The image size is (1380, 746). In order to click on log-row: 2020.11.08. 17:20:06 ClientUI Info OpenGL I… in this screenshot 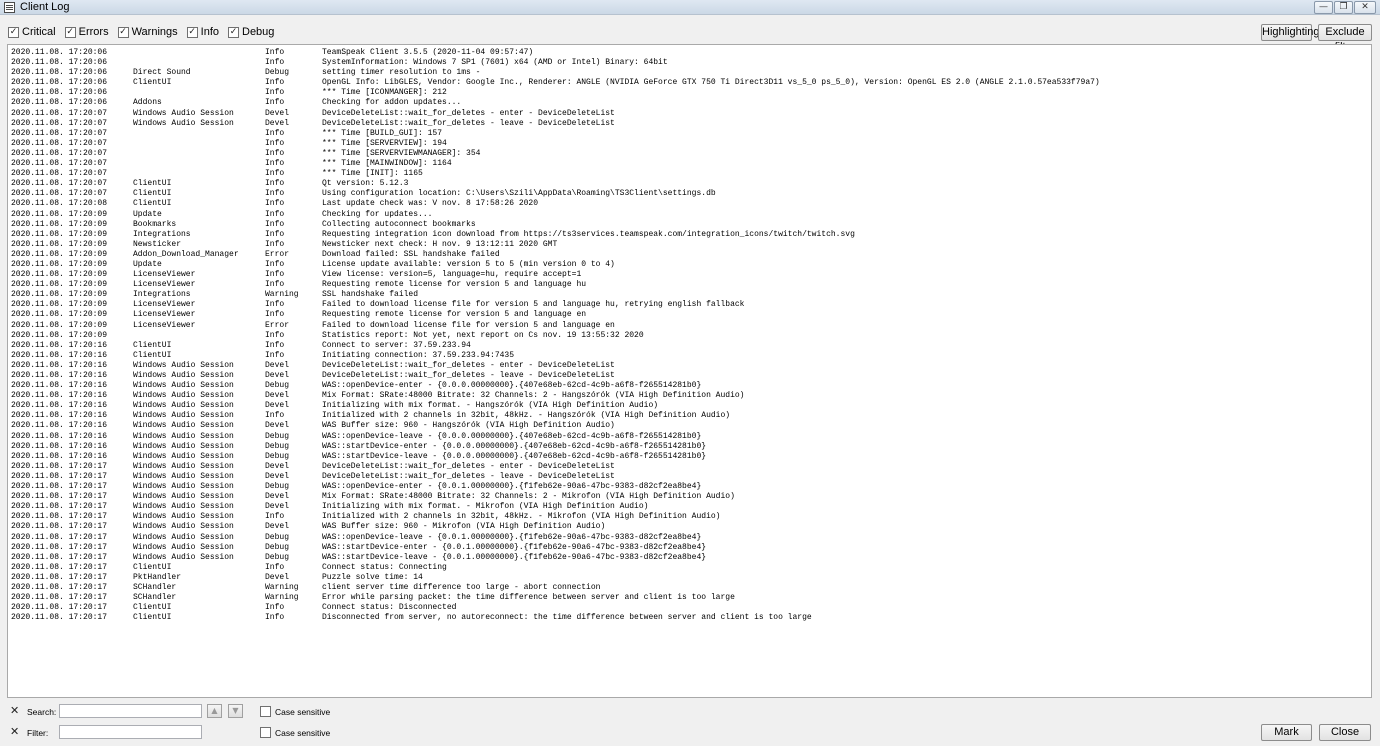, I will do `click(689, 83)`.